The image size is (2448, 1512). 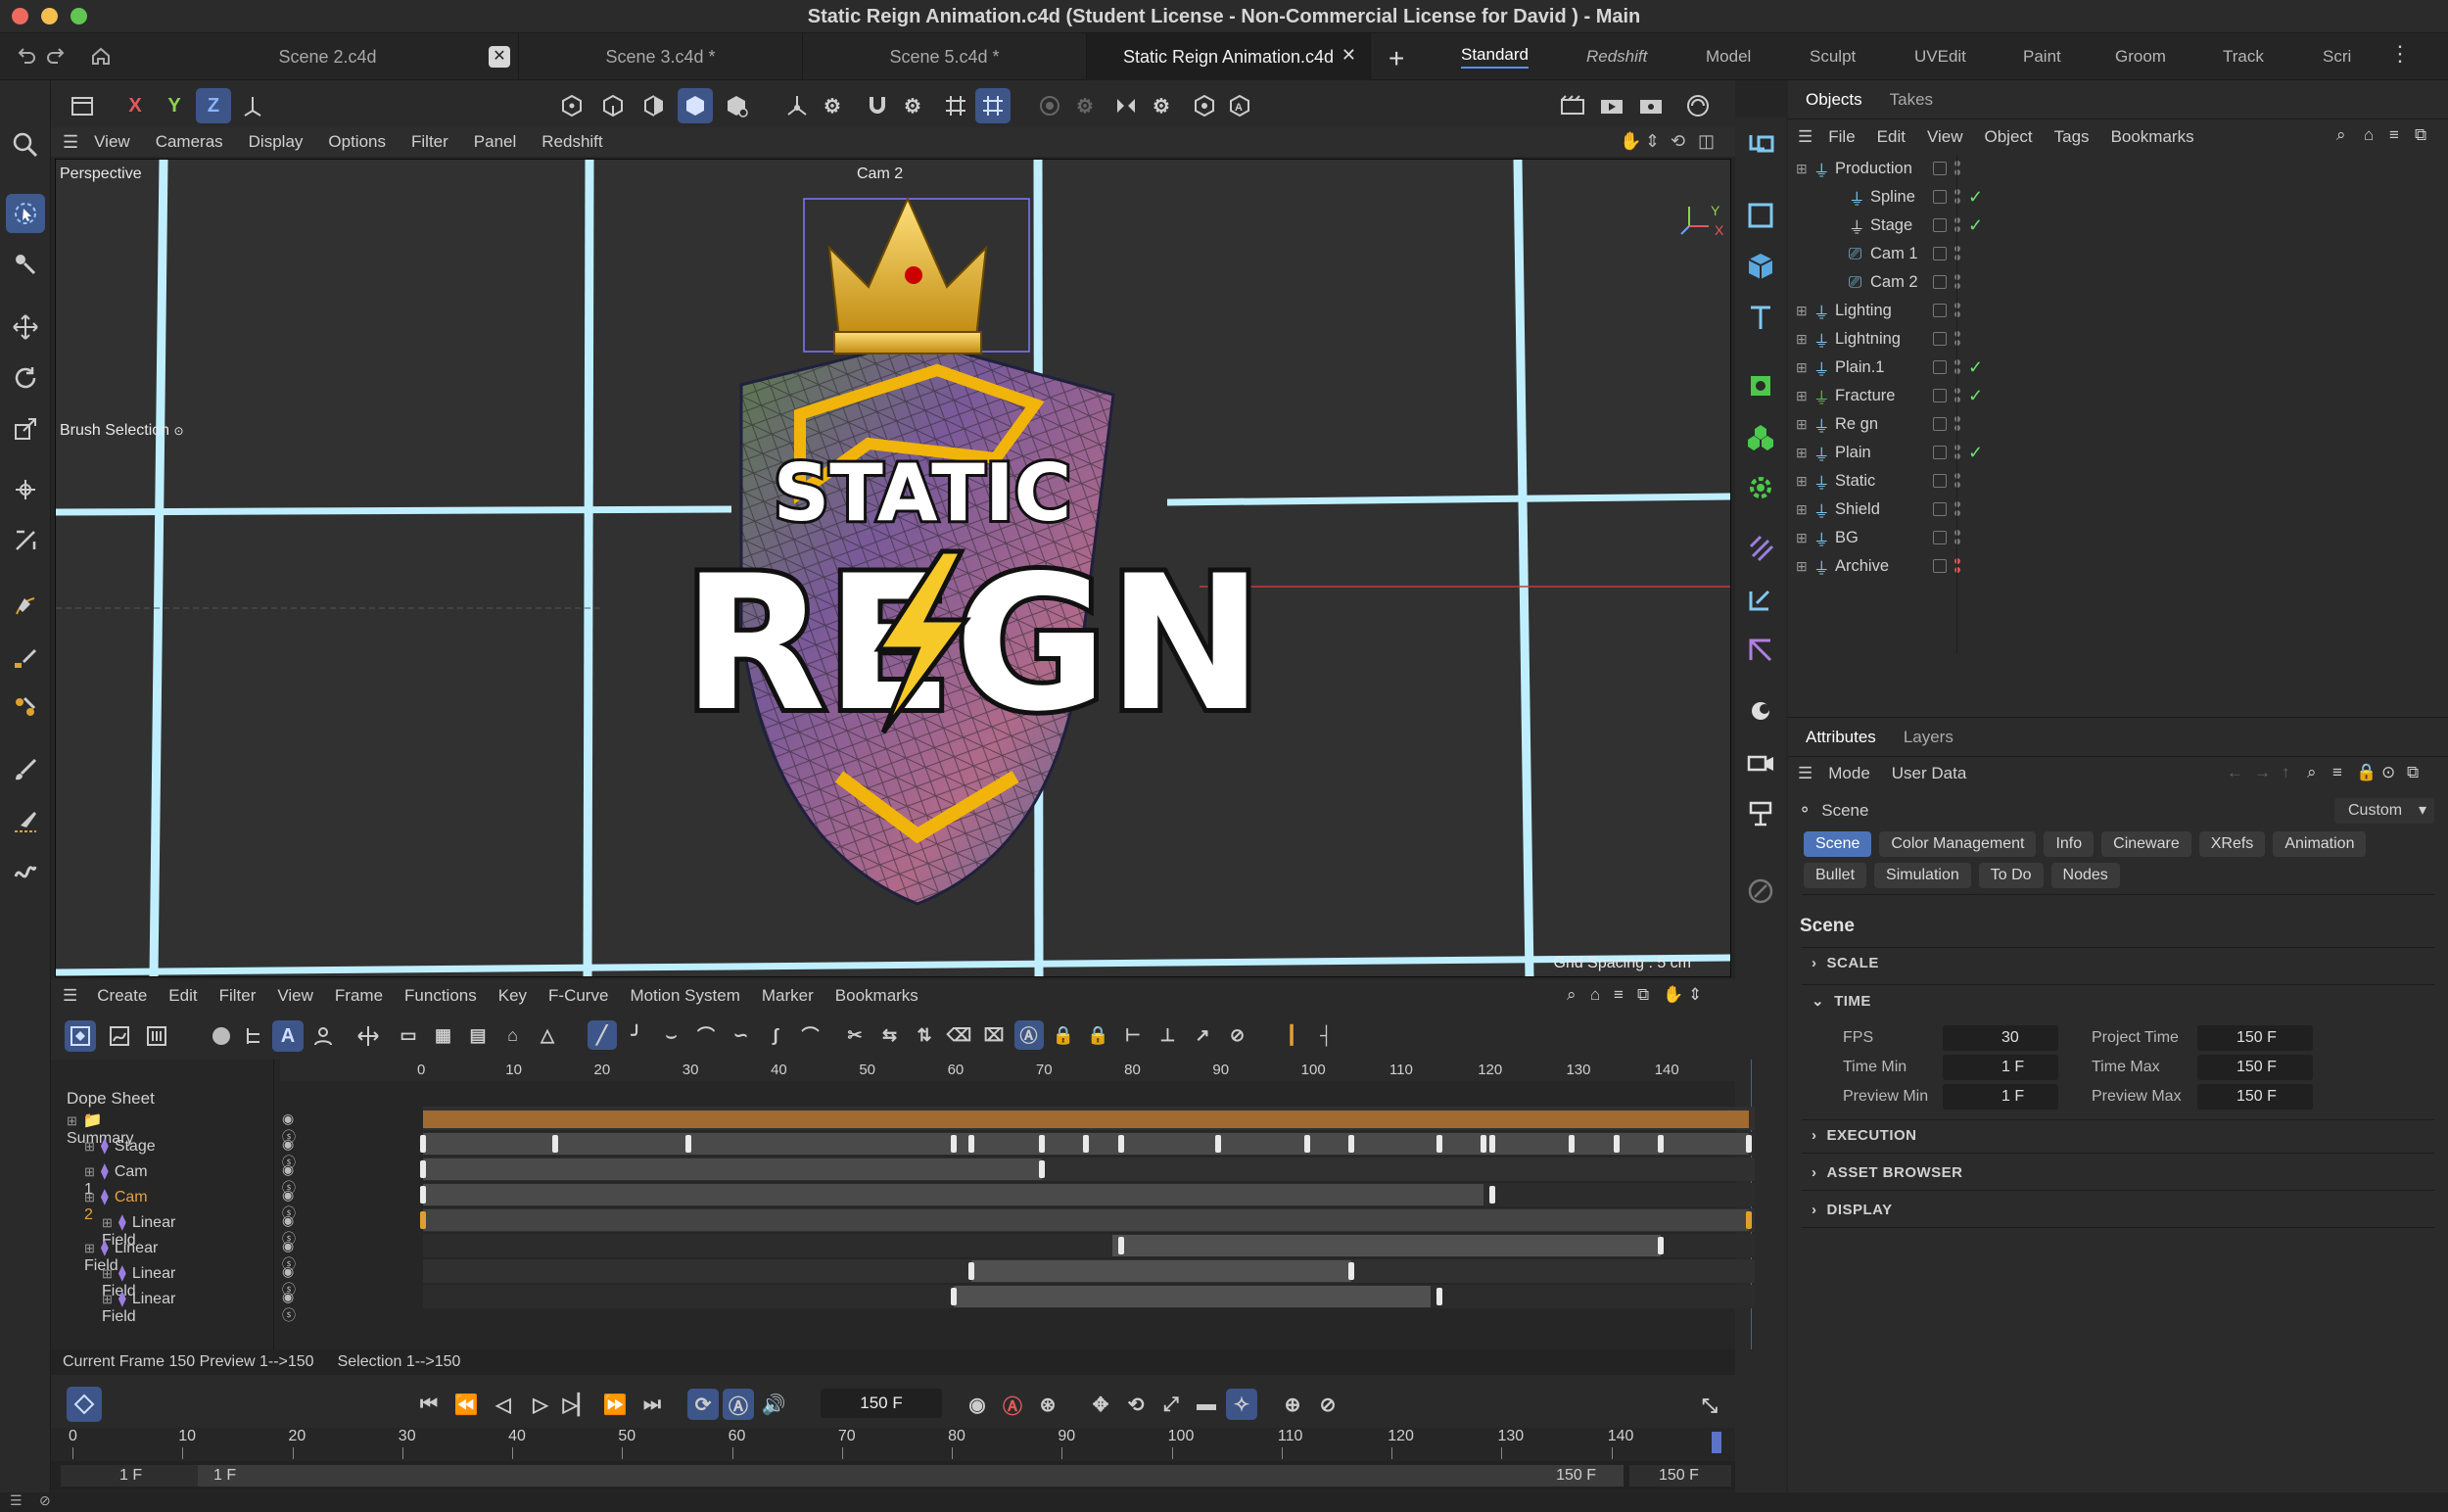 I want to click on motion-mode-icon, so click(x=156, y=1036).